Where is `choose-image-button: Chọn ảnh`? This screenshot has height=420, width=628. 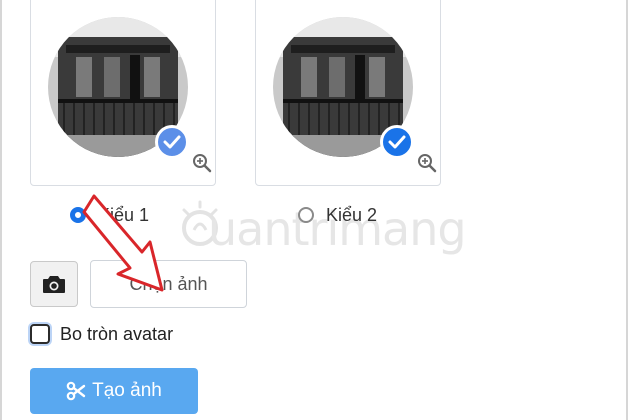
choose-image-button: Chọn ảnh is located at coordinates (168, 284).